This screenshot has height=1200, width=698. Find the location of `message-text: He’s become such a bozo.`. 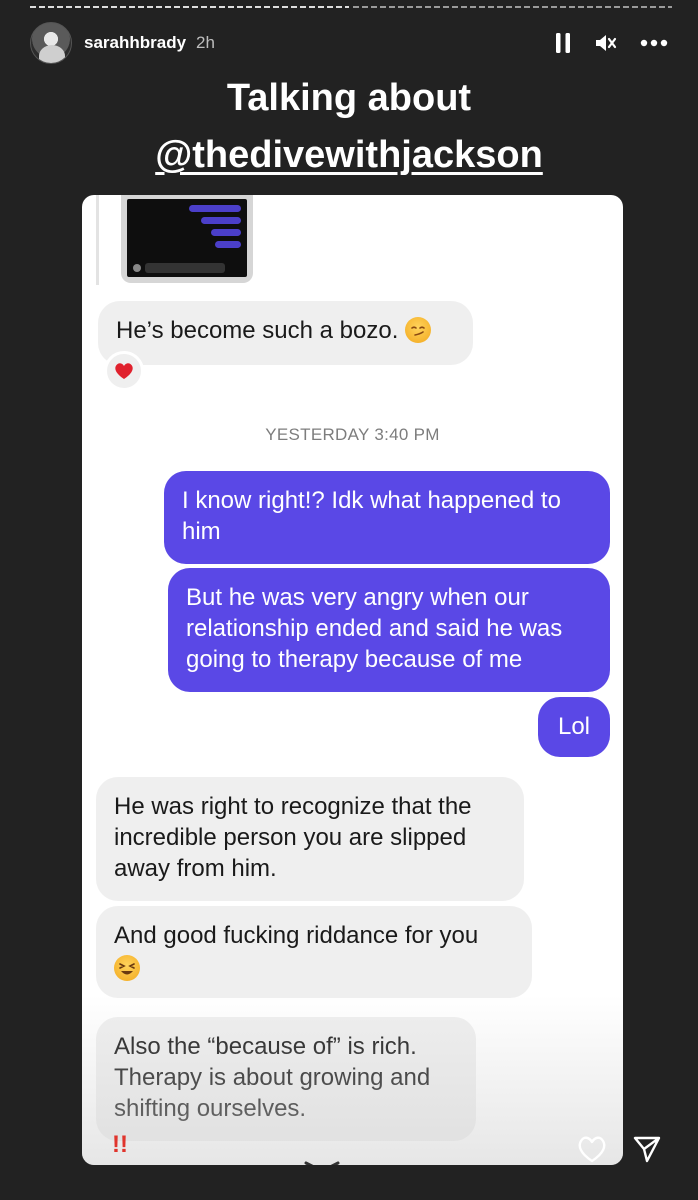

message-text: He’s become such a bozo. is located at coordinates (257, 330).